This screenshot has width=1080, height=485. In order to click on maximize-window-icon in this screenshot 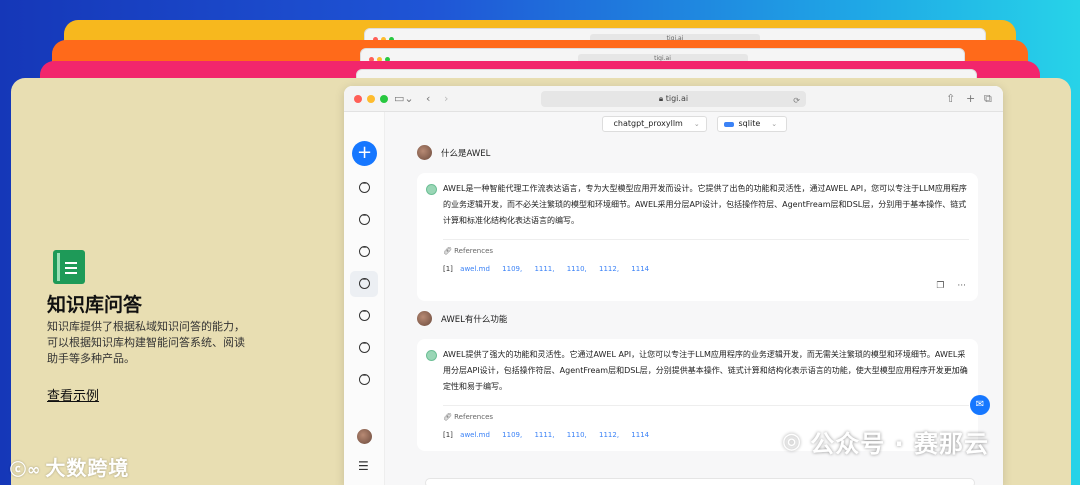, I will do `click(384, 99)`.